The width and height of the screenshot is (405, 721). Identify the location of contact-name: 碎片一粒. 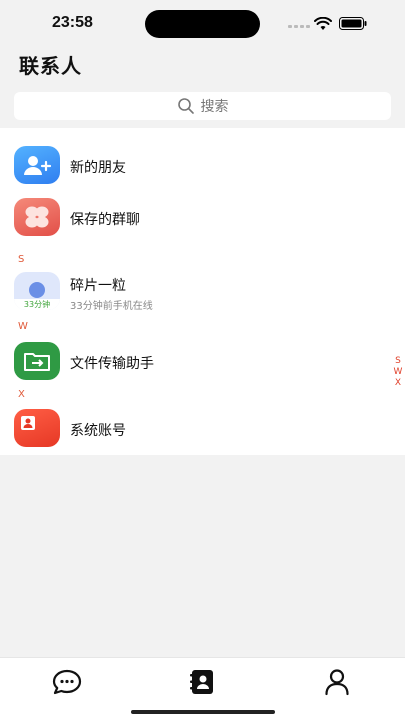
(98, 286).